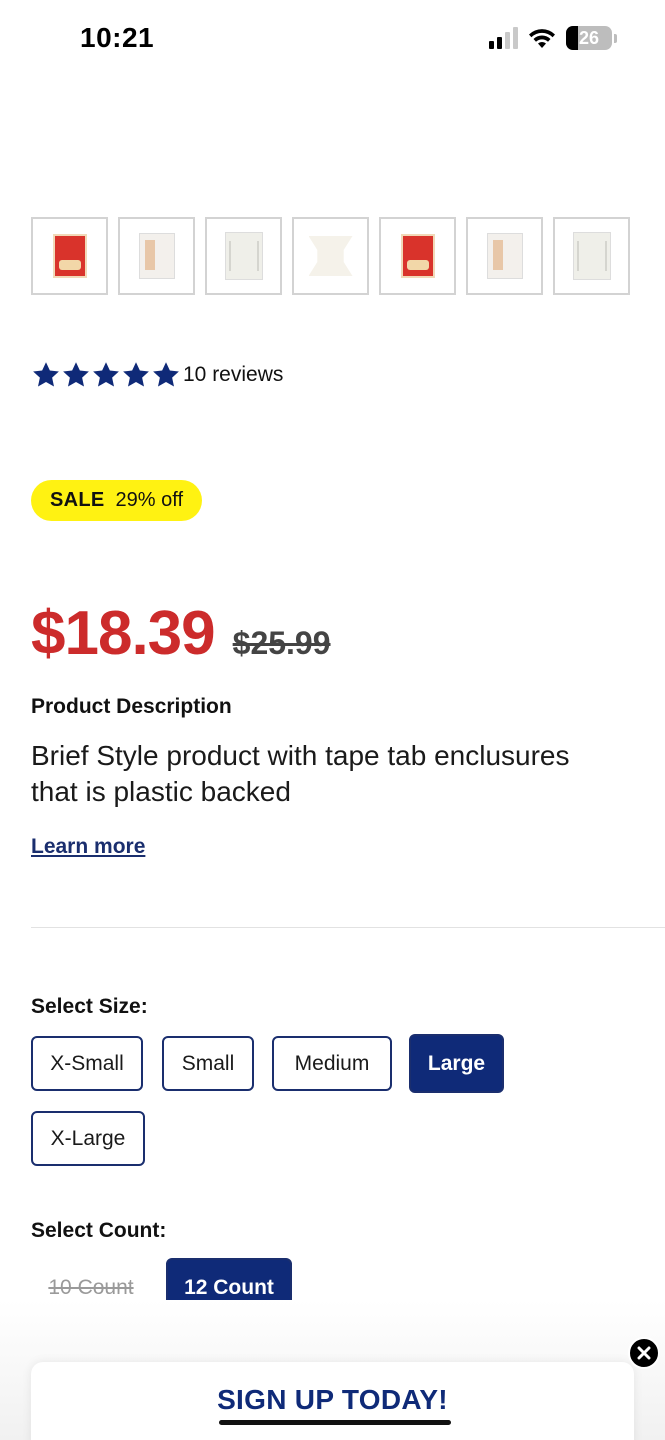 This screenshot has width=665, height=1440. What do you see at coordinates (89, 1006) in the screenshot?
I see `select-size-label: Select Size:` at bounding box center [89, 1006].